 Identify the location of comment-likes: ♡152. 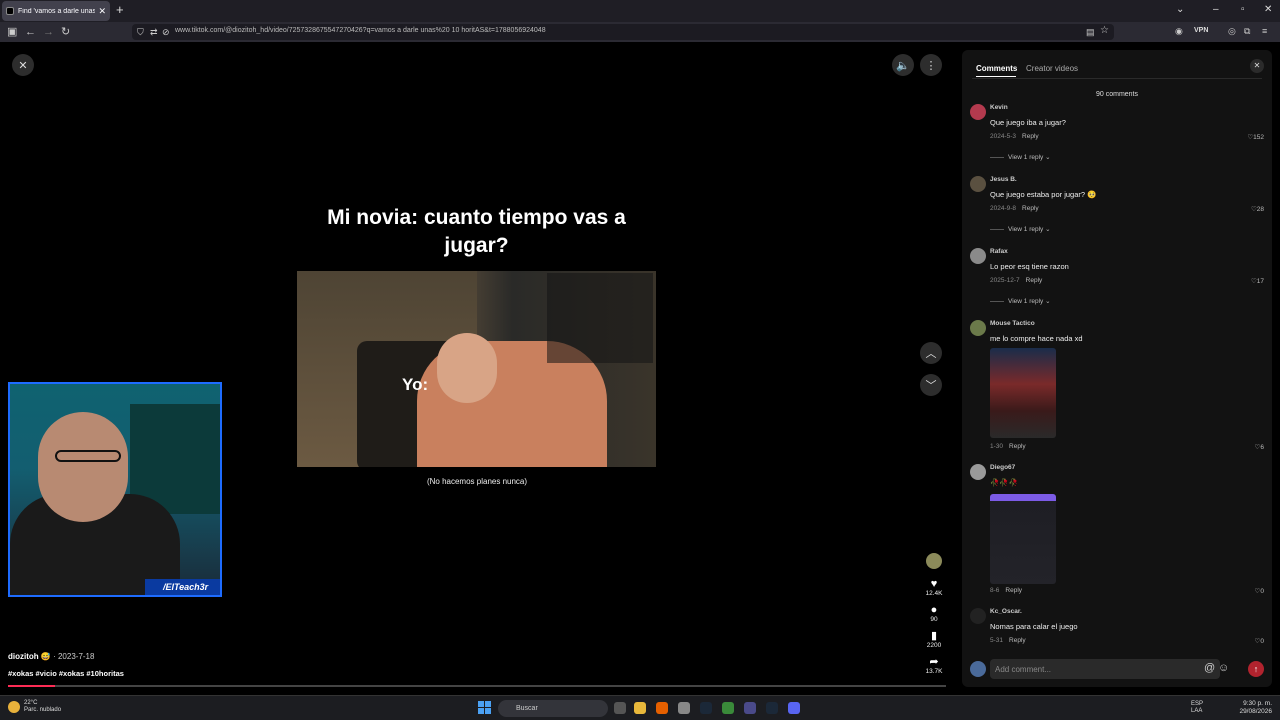
(1255, 137).